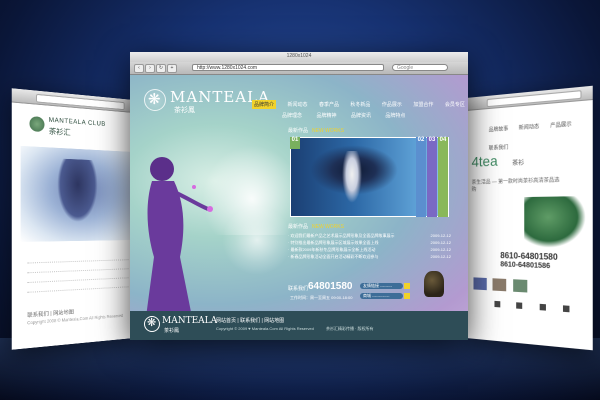  I want to click on sub-navigation: 品牌理念 品牌精神 品牌资讯 品牌特点, so click(348, 113).